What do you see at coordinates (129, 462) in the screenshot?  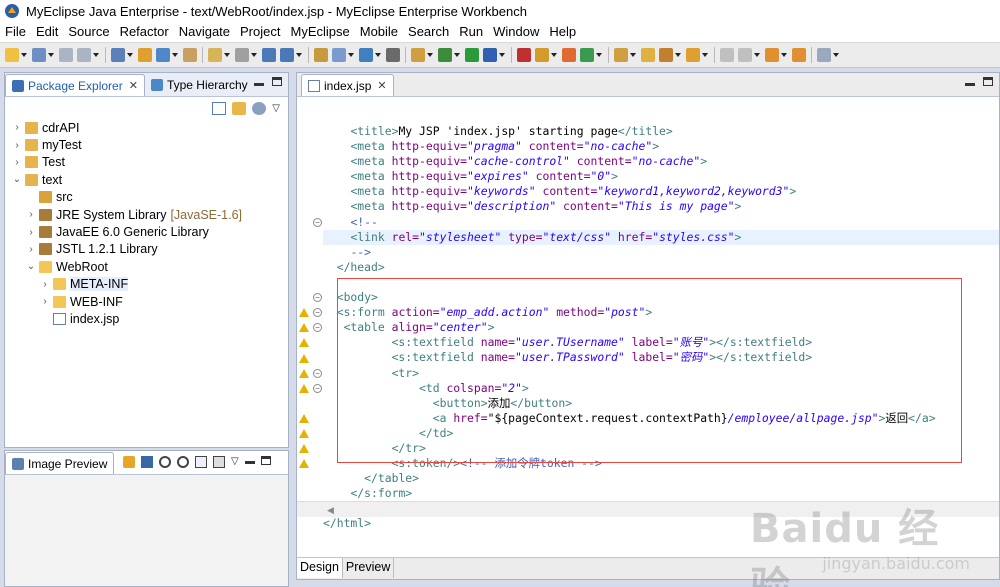 I see `refresh-icon` at bounding box center [129, 462].